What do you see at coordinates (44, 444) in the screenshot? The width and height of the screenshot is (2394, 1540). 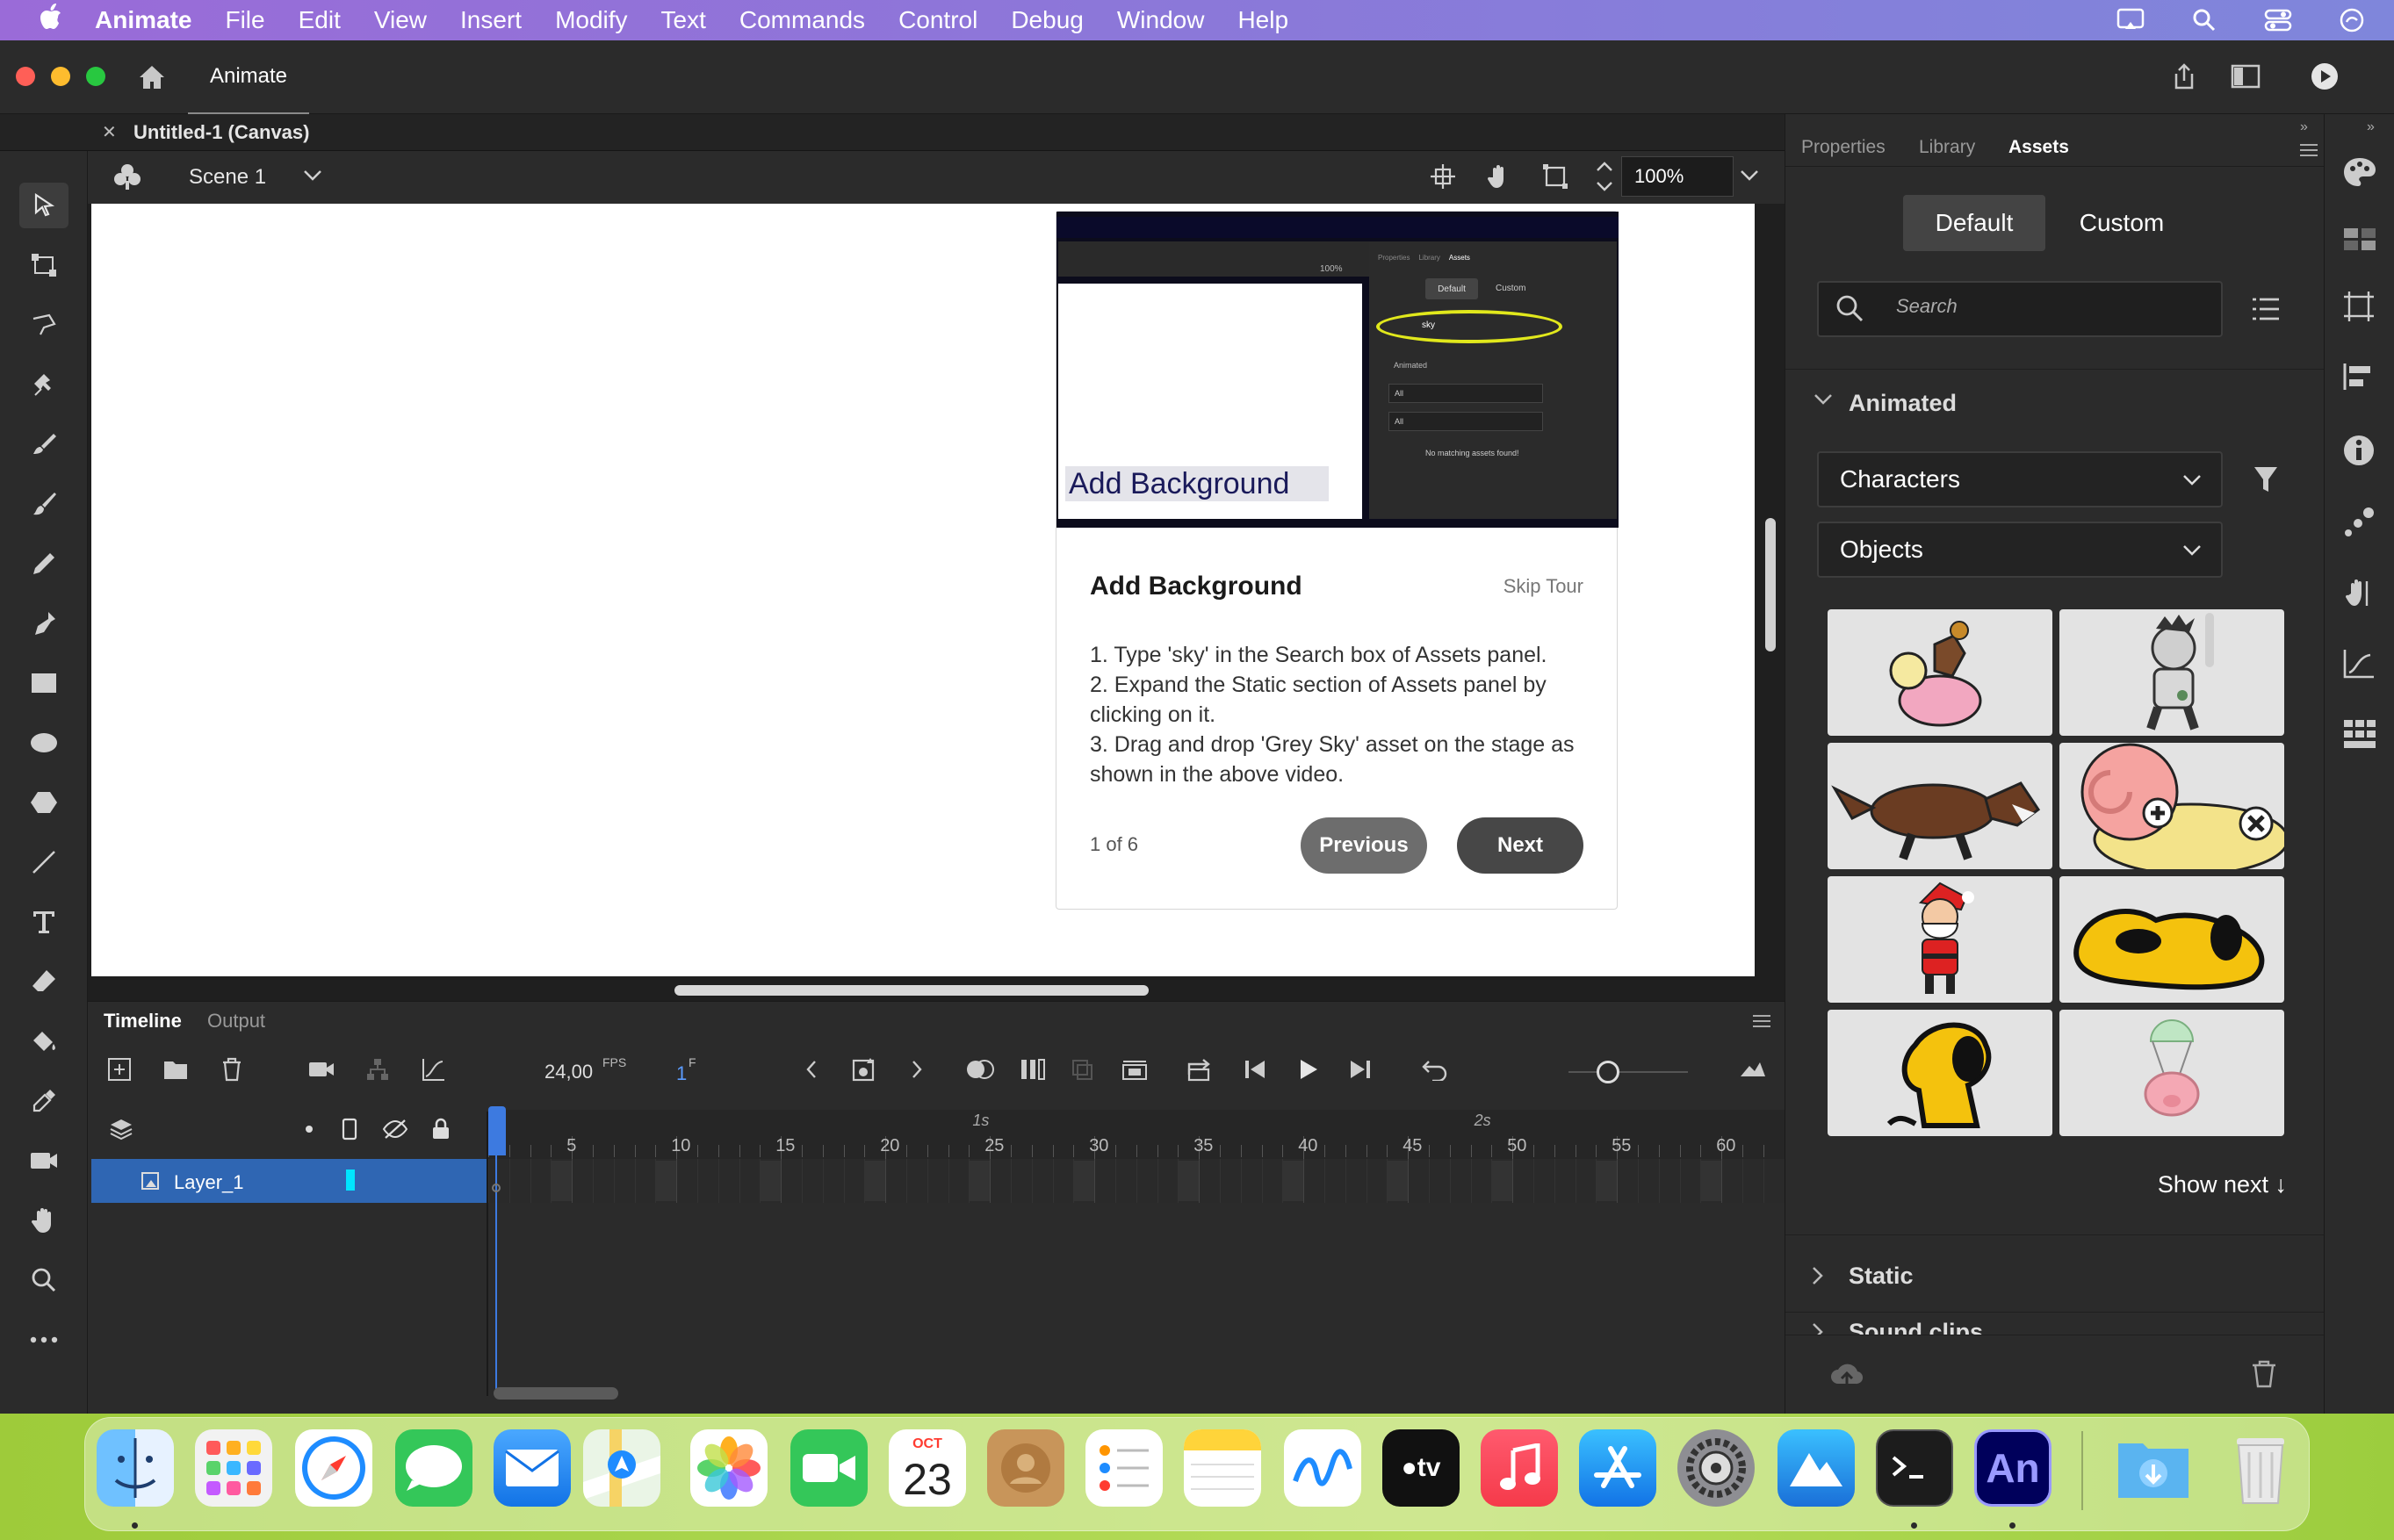 I see `fluid-brush-tool-icon` at bounding box center [44, 444].